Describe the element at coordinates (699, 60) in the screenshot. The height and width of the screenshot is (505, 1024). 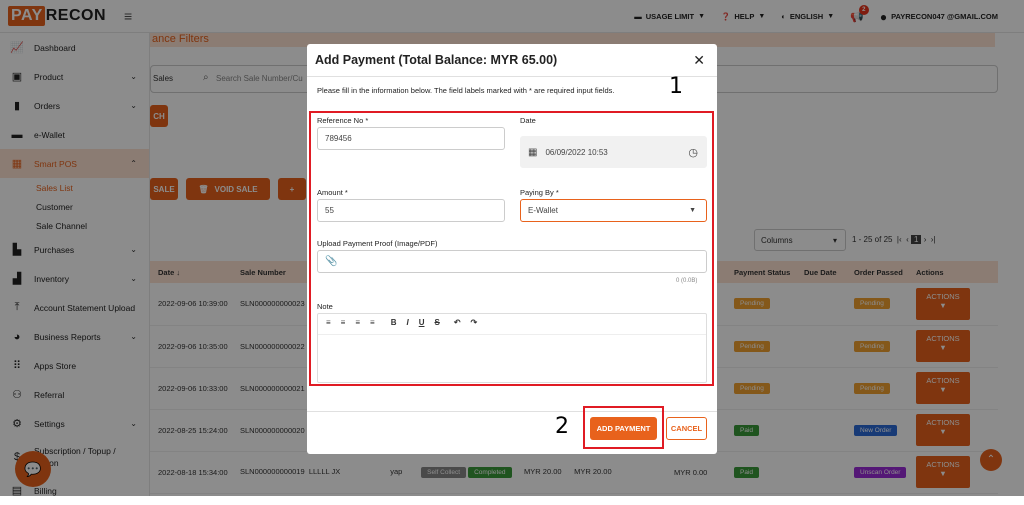
I see `close-icon: ✕` at that location.